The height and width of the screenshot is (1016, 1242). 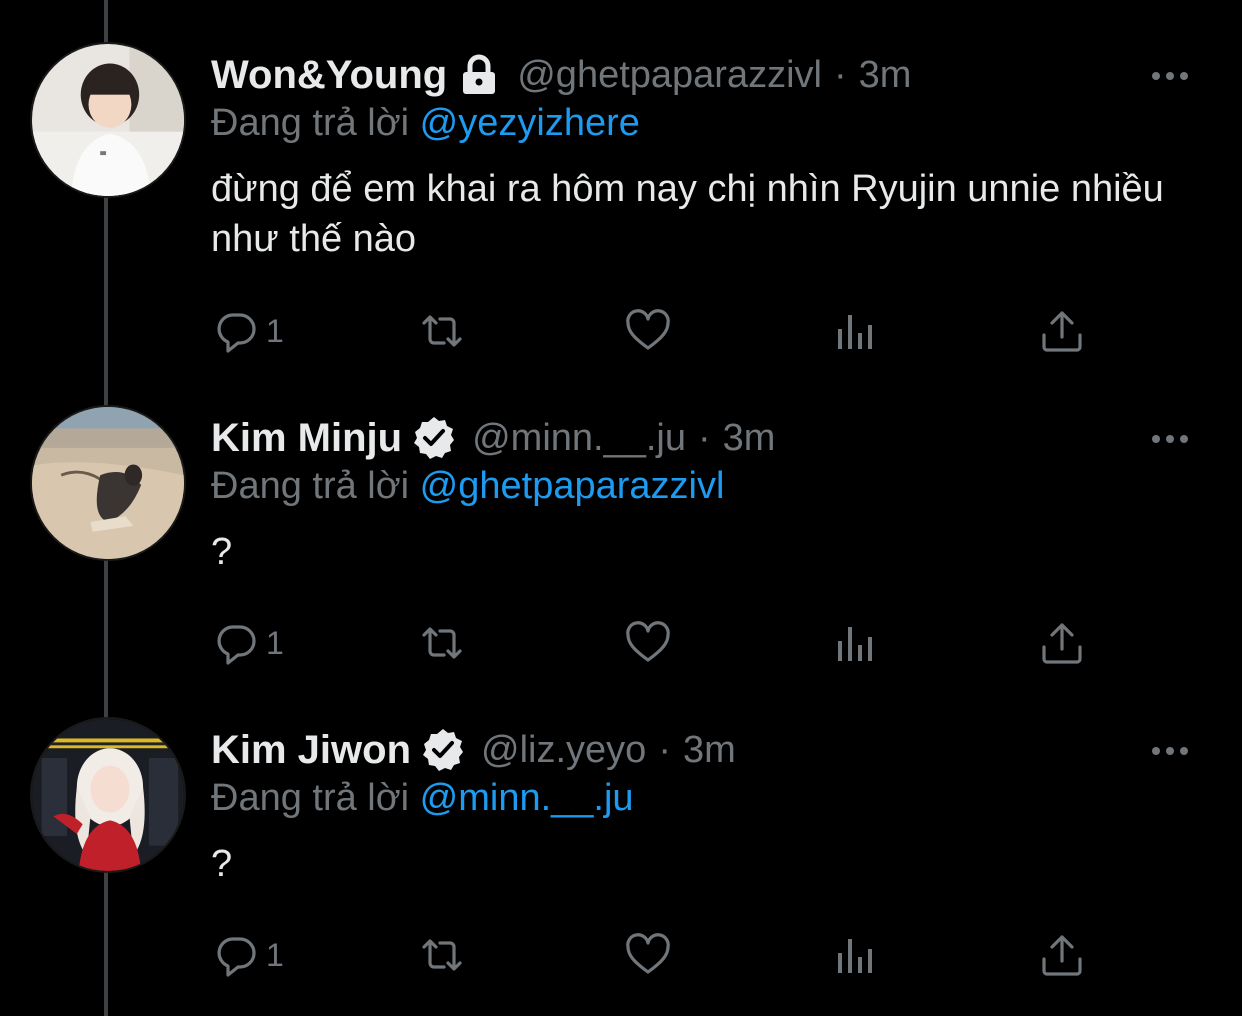 I want to click on display-name: Kim Minju, so click(x=306, y=438).